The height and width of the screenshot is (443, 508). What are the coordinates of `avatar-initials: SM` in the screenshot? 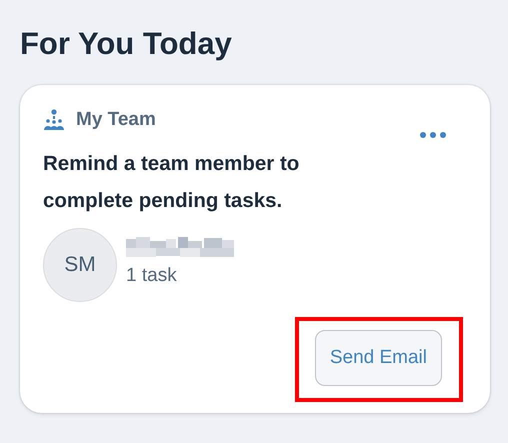 It's located at (80, 265).